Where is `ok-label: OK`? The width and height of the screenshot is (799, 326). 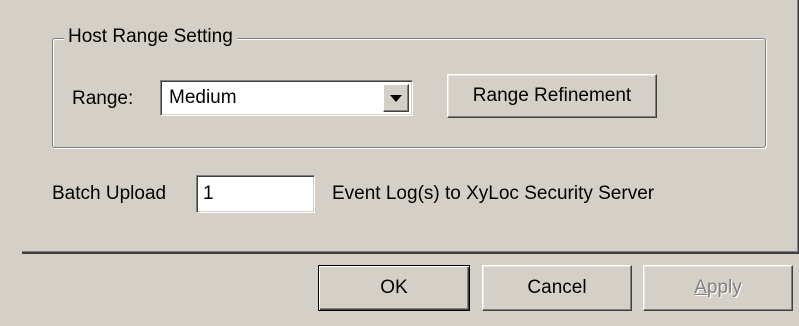 ok-label: OK is located at coordinates (394, 287).